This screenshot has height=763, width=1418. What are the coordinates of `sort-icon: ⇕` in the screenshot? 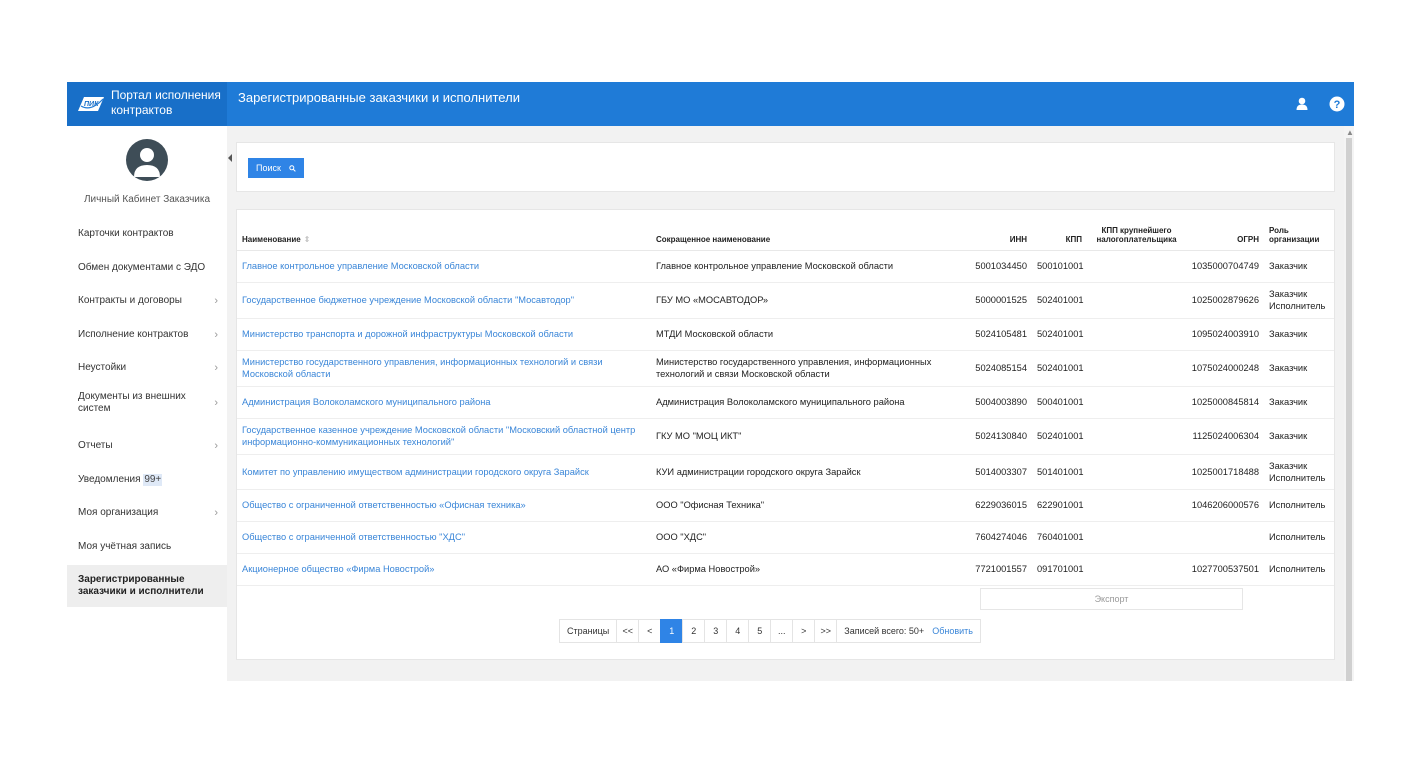 It's located at (307, 239).